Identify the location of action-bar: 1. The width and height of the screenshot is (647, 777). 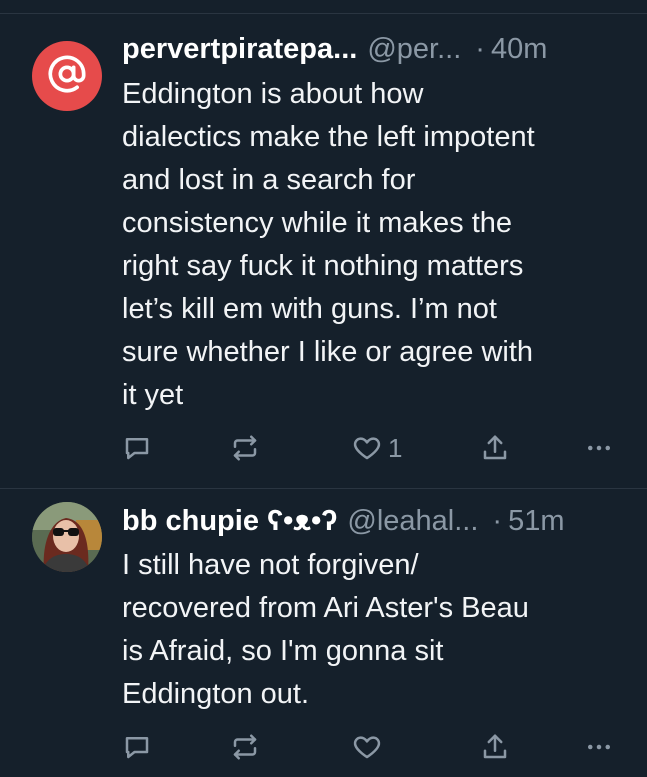
(371, 448).